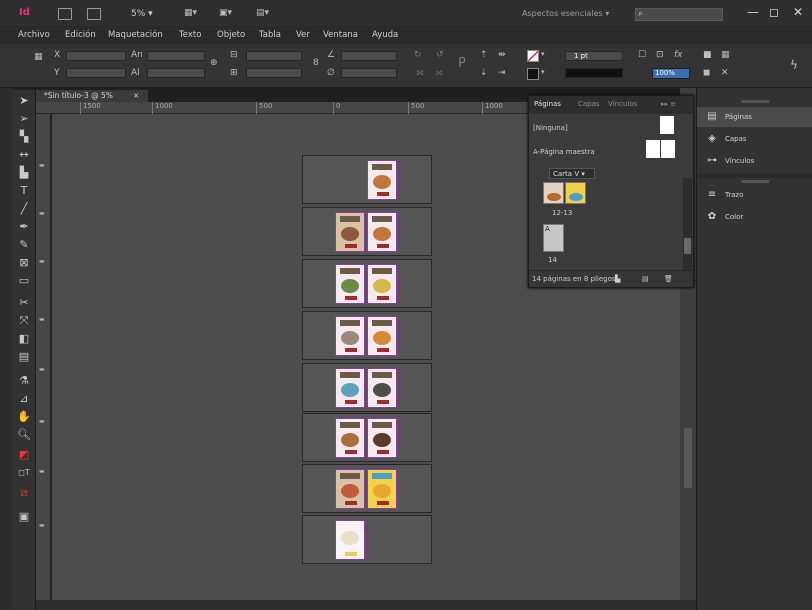 This screenshot has height=610, width=812. What do you see at coordinates (622, 104) in the screenshot?
I see `tab-vinculos: Vínculos` at bounding box center [622, 104].